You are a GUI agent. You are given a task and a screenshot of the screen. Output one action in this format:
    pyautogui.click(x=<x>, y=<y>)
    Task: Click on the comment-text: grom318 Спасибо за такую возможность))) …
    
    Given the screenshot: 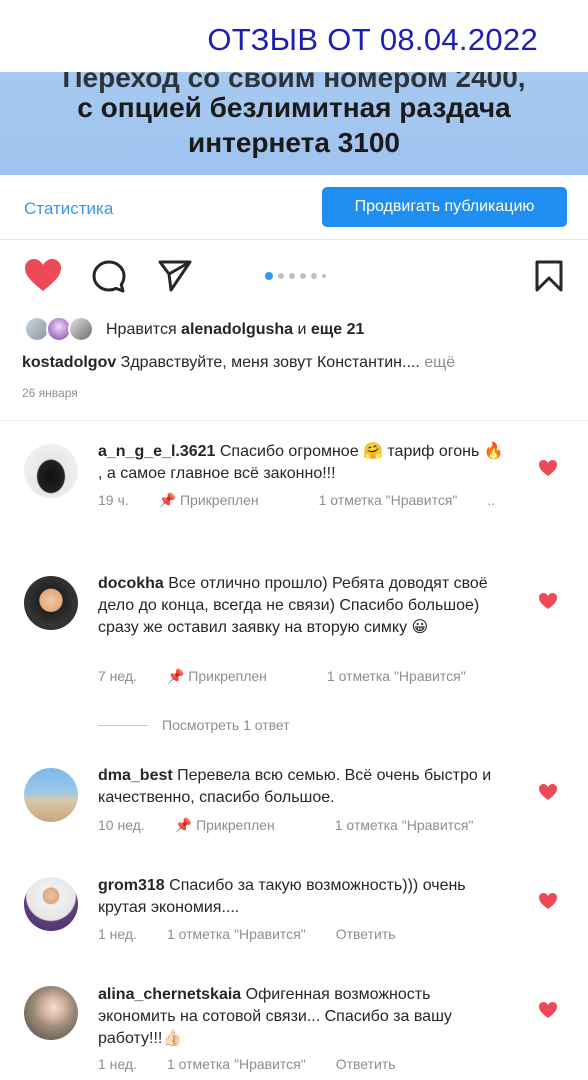 What is the action you would take?
    pyautogui.click(x=303, y=897)
    